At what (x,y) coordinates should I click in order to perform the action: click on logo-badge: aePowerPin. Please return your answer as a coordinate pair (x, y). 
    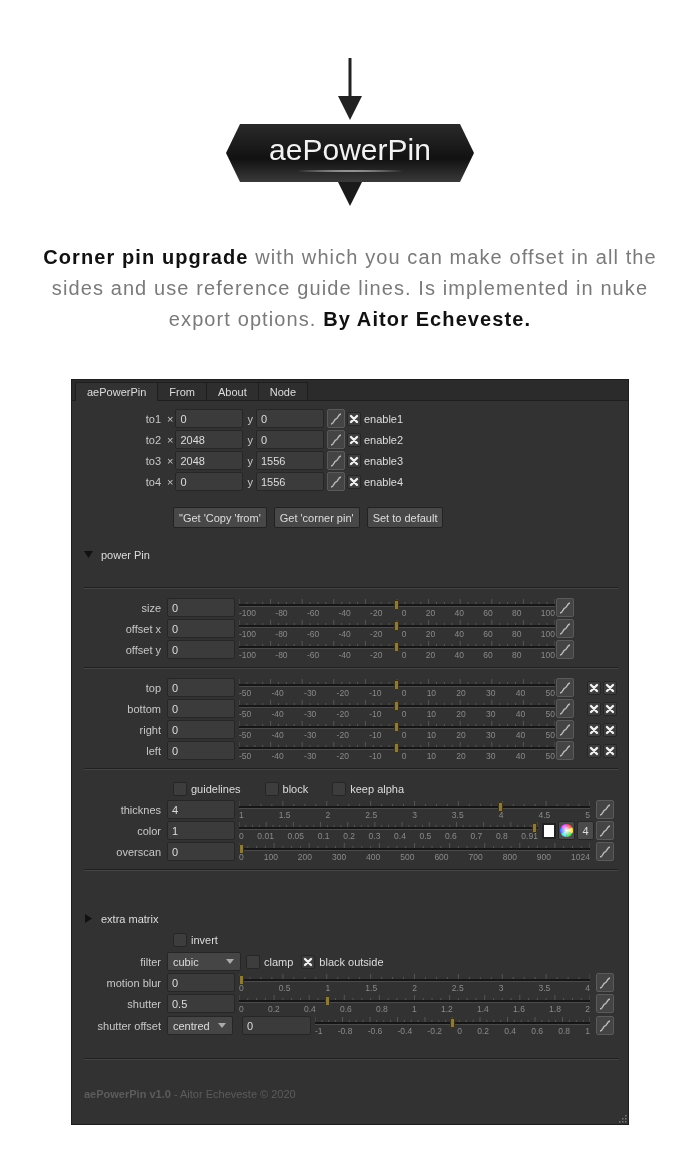
    Looking at the image, I should click on (350, 153).